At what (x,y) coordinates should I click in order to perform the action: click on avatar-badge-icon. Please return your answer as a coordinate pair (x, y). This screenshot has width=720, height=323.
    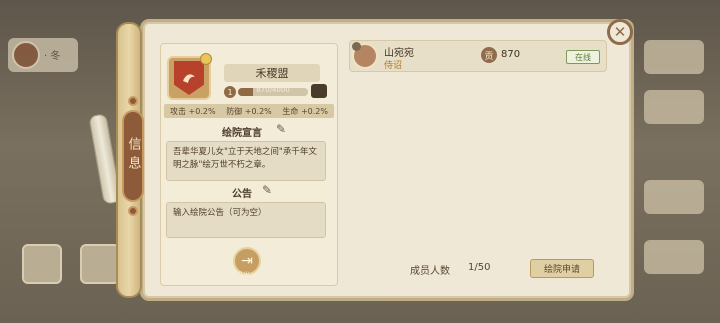
    Looking at the image, I should click on (356, 46).